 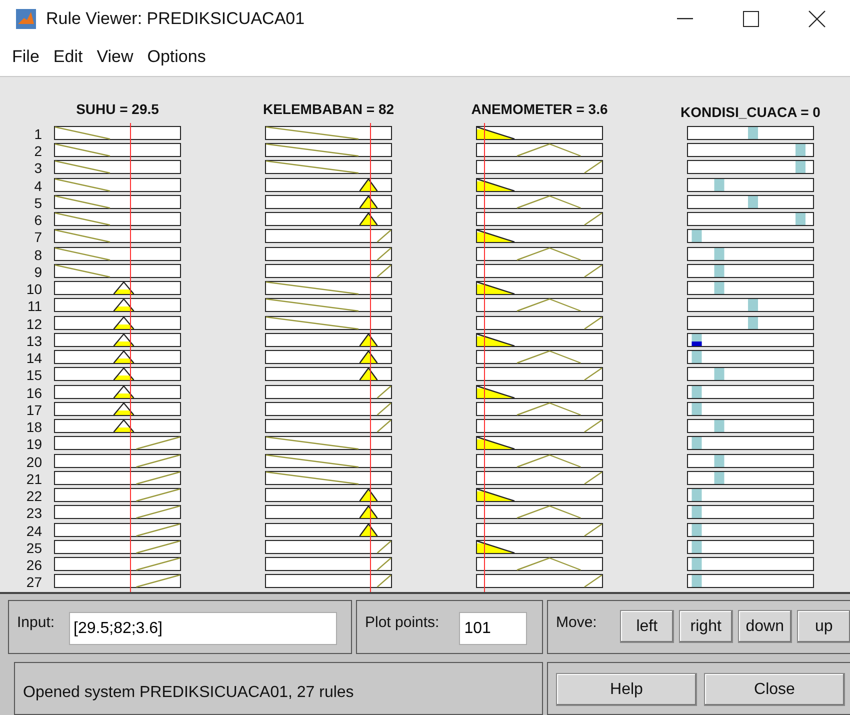 What do you see at coordinates (823, 626) in the screenshot?
I see `move-button: up` at bounding box center [823, 626].